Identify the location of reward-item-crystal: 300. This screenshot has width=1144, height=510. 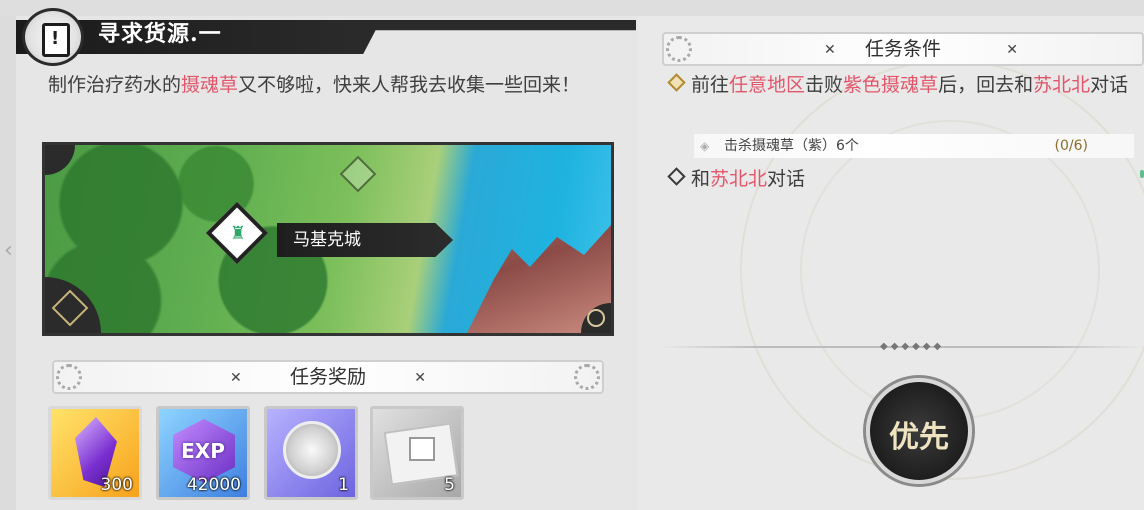
(95, 453).